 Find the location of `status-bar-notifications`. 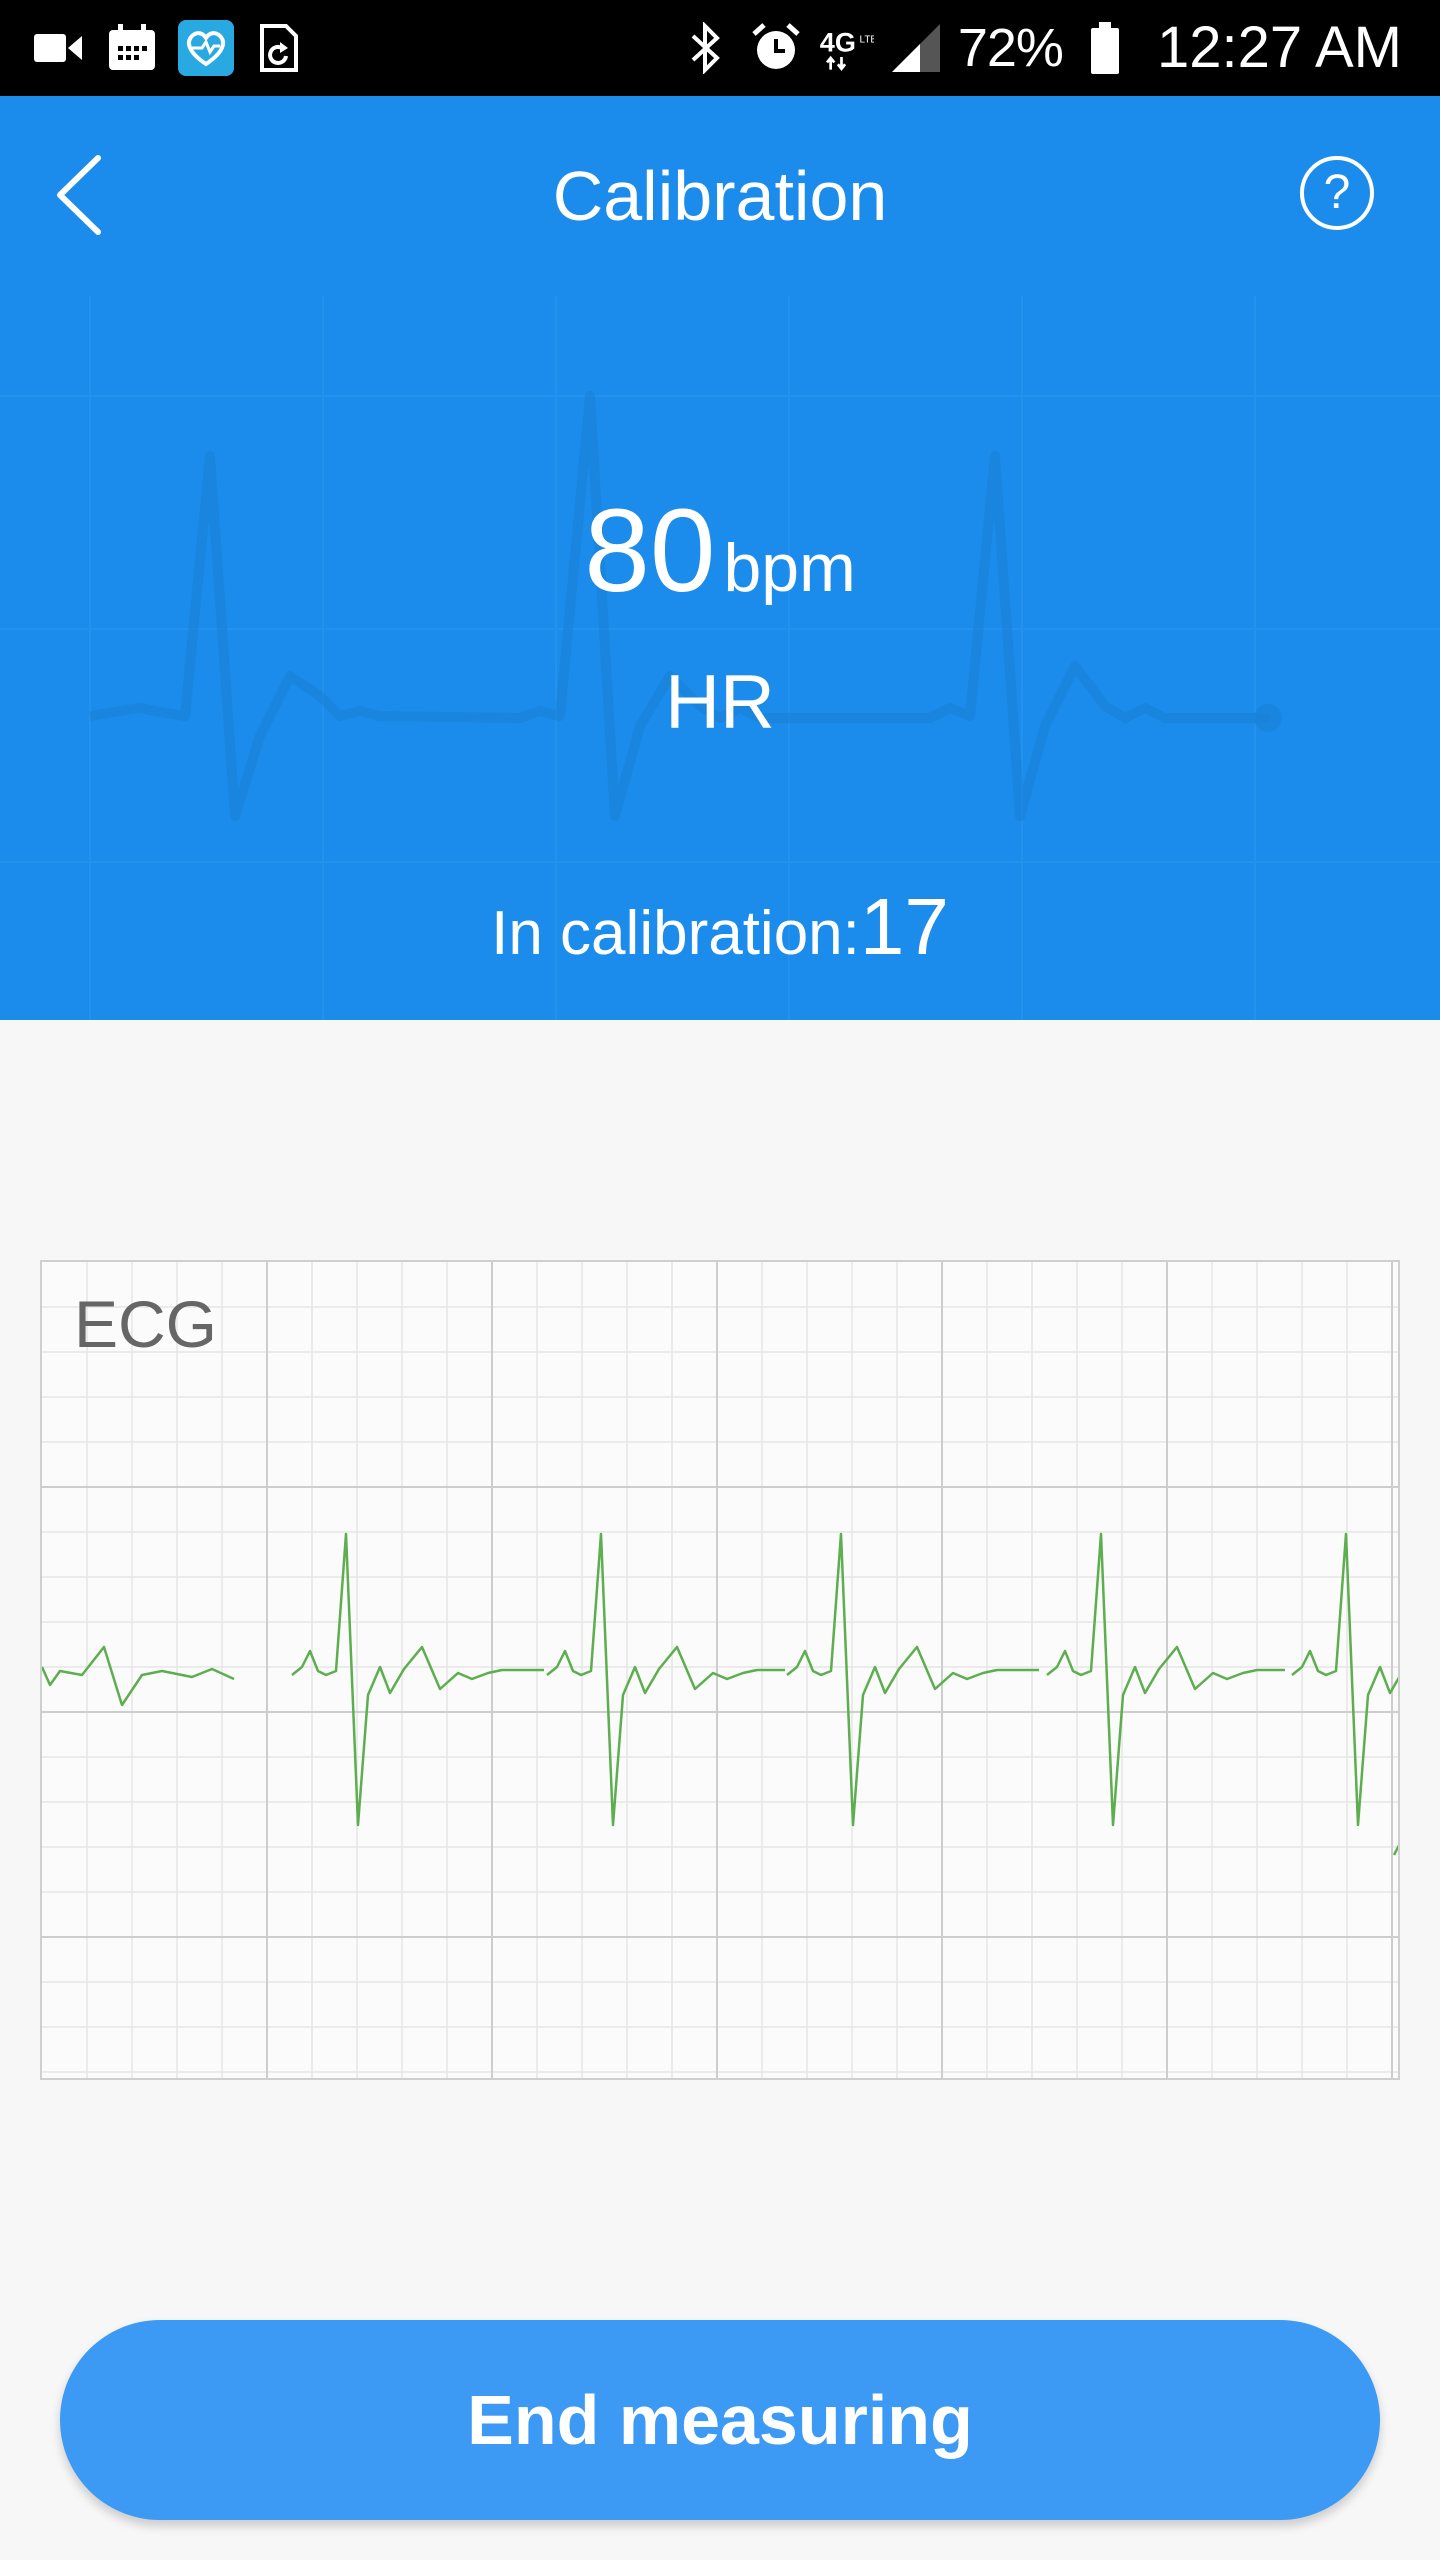

status-bar-notifications is located at coordinates (169, 48).